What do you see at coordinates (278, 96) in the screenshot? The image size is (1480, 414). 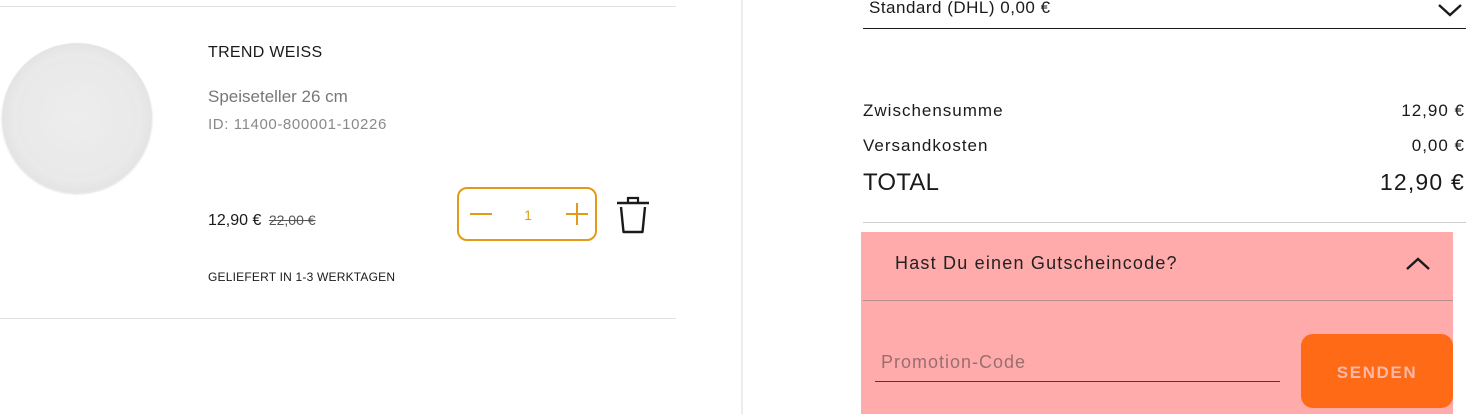 I see `product-description: Speiseteller 26 cm` at bounding box center [278, 96].